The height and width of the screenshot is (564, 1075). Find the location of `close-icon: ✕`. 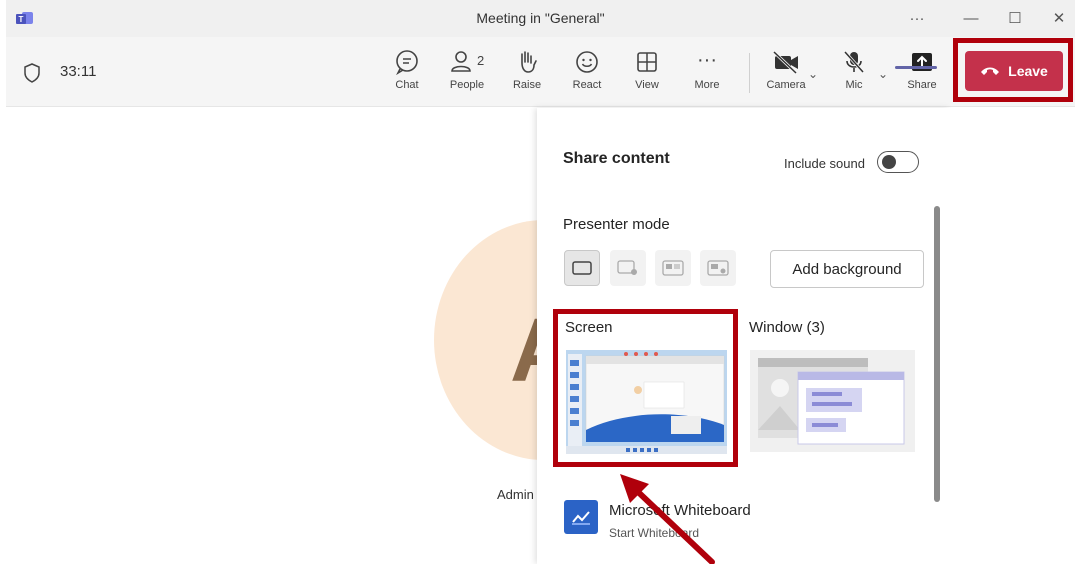

close-icon: ✕ is located at coordinates (1059, 18).